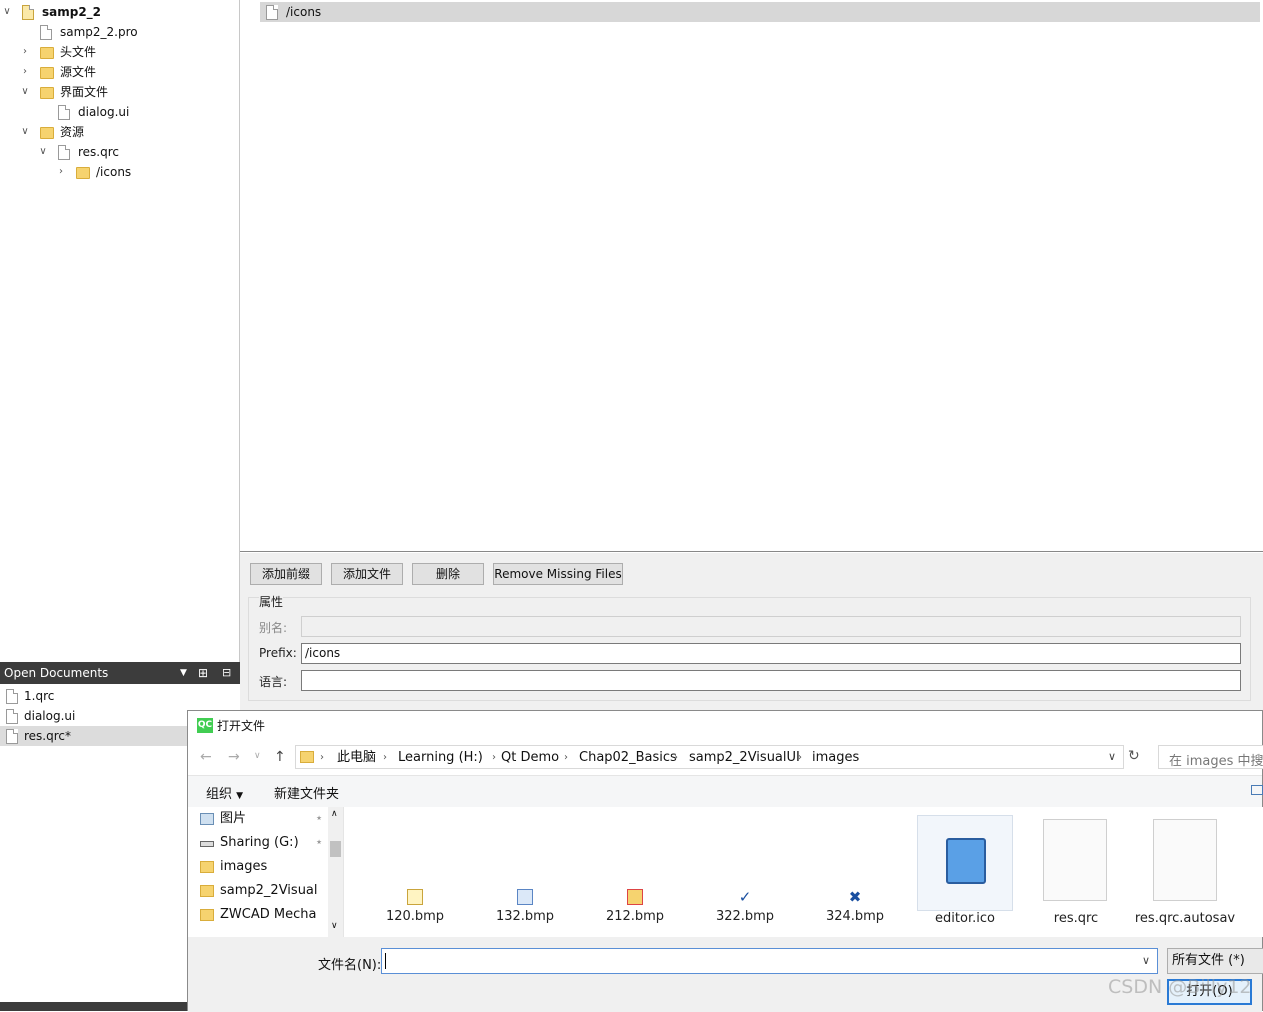 The width and height of the screenshot is (1263, 1012). What do you see at coordinates (120, 72) in the screenshot?
I see `tree-item-sources: › 源文件` at bounding box center [120, 72].